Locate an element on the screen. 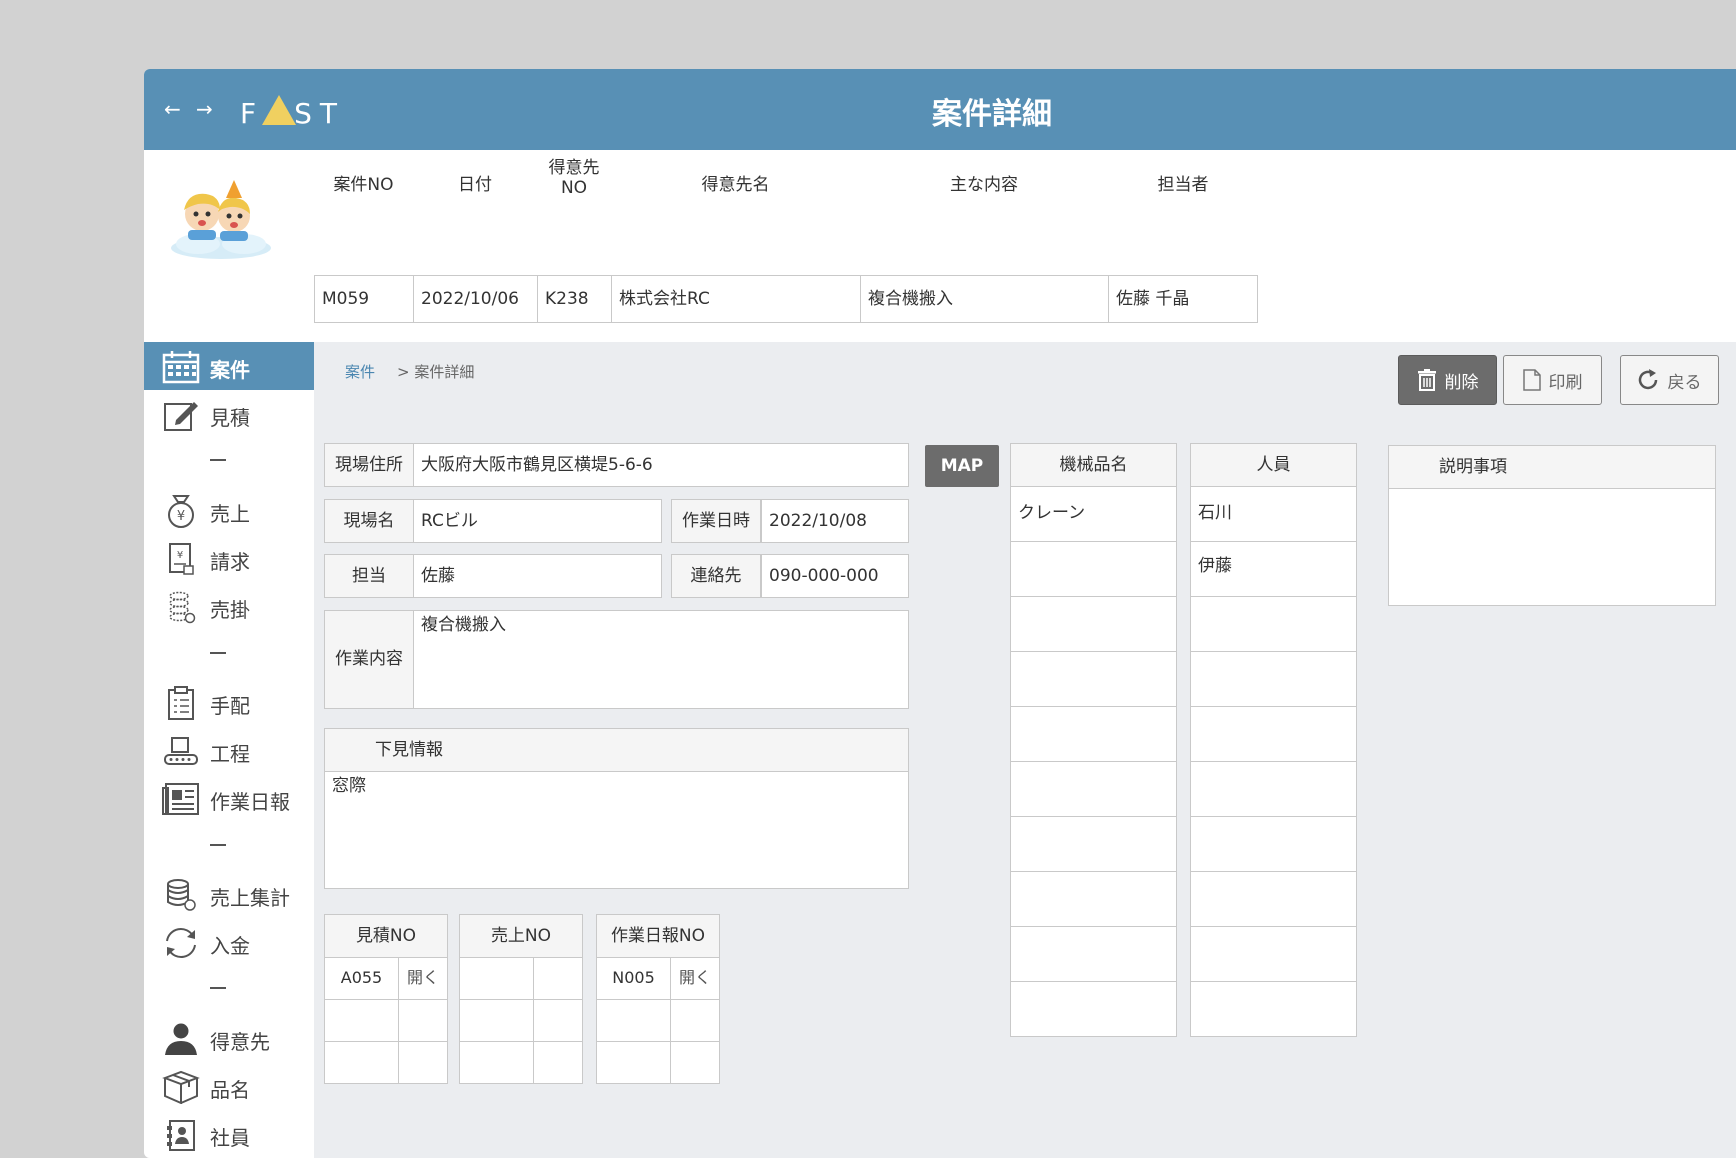 The width and height of the screenshot is (1736, 1158). calendar-icon is located at coordinates (181, 367).